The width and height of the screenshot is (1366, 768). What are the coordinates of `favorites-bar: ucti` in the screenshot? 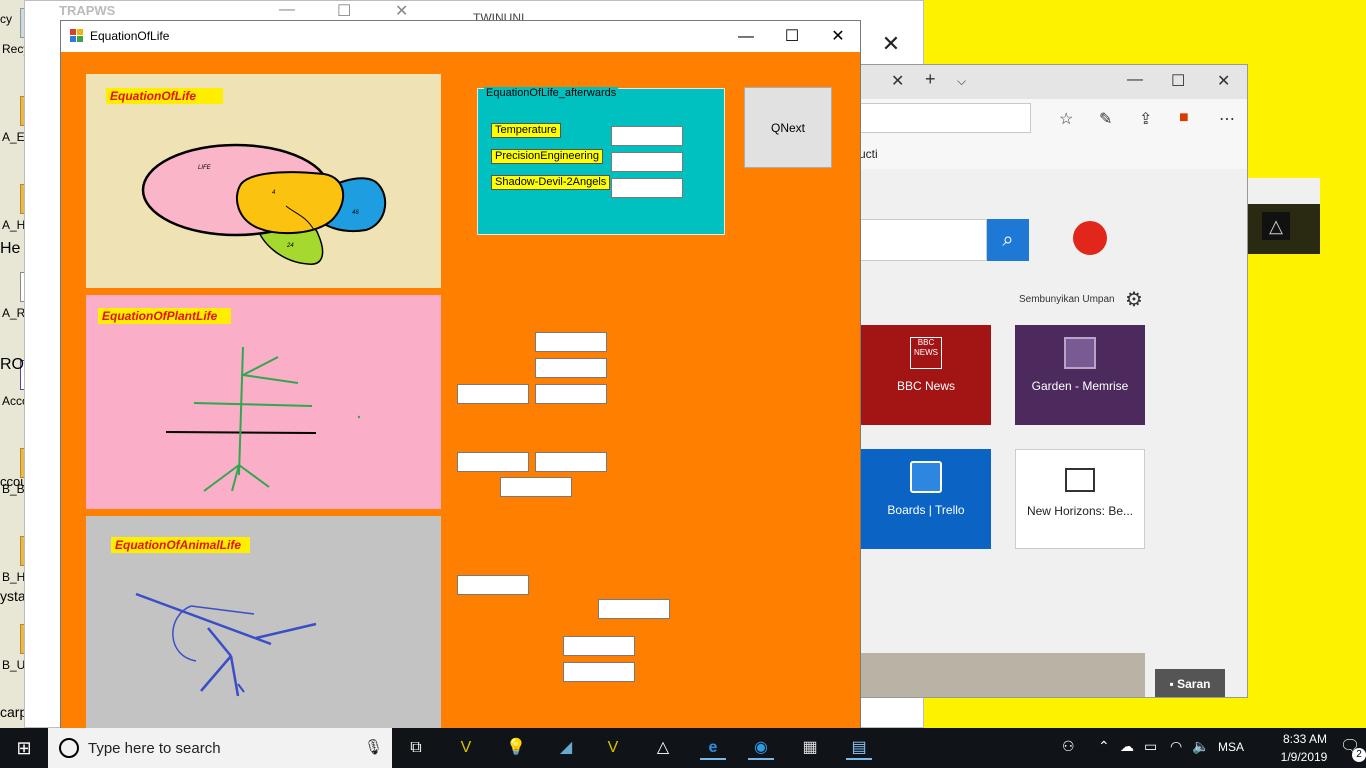 It's located at (1053, 154).